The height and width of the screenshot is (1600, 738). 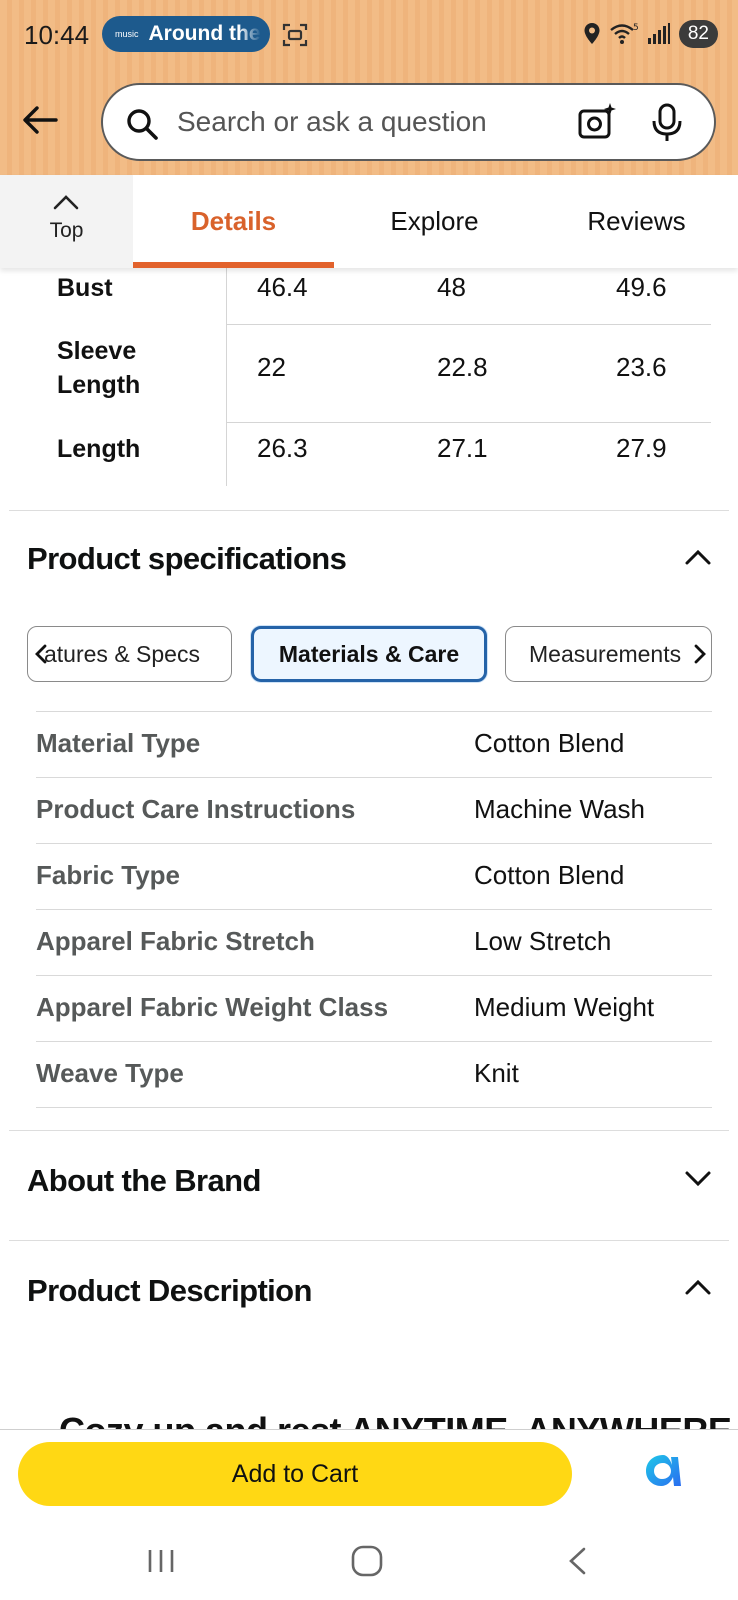 I want to click on size-cell: 48, so click(x=451, y=287).